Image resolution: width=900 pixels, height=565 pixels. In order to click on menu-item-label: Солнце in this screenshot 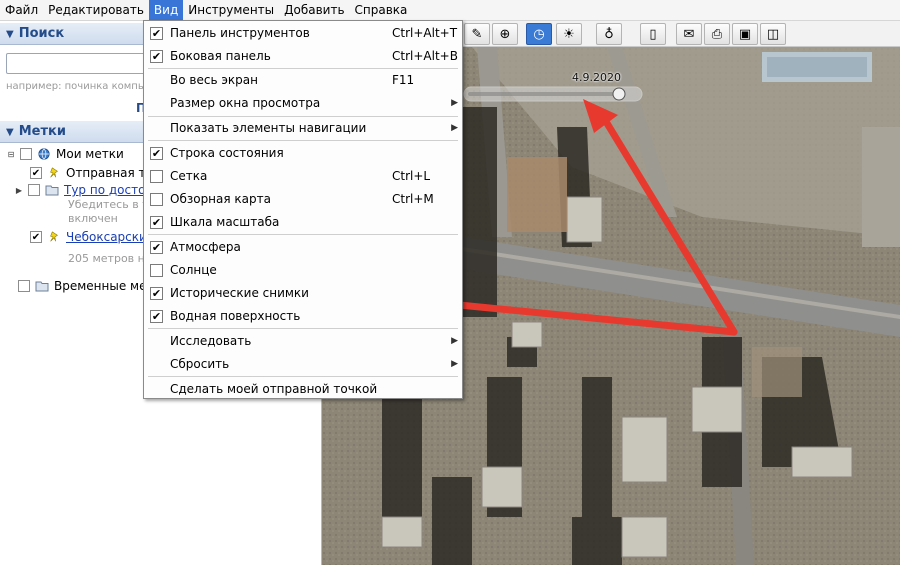, I will do `click(193, 270)`.